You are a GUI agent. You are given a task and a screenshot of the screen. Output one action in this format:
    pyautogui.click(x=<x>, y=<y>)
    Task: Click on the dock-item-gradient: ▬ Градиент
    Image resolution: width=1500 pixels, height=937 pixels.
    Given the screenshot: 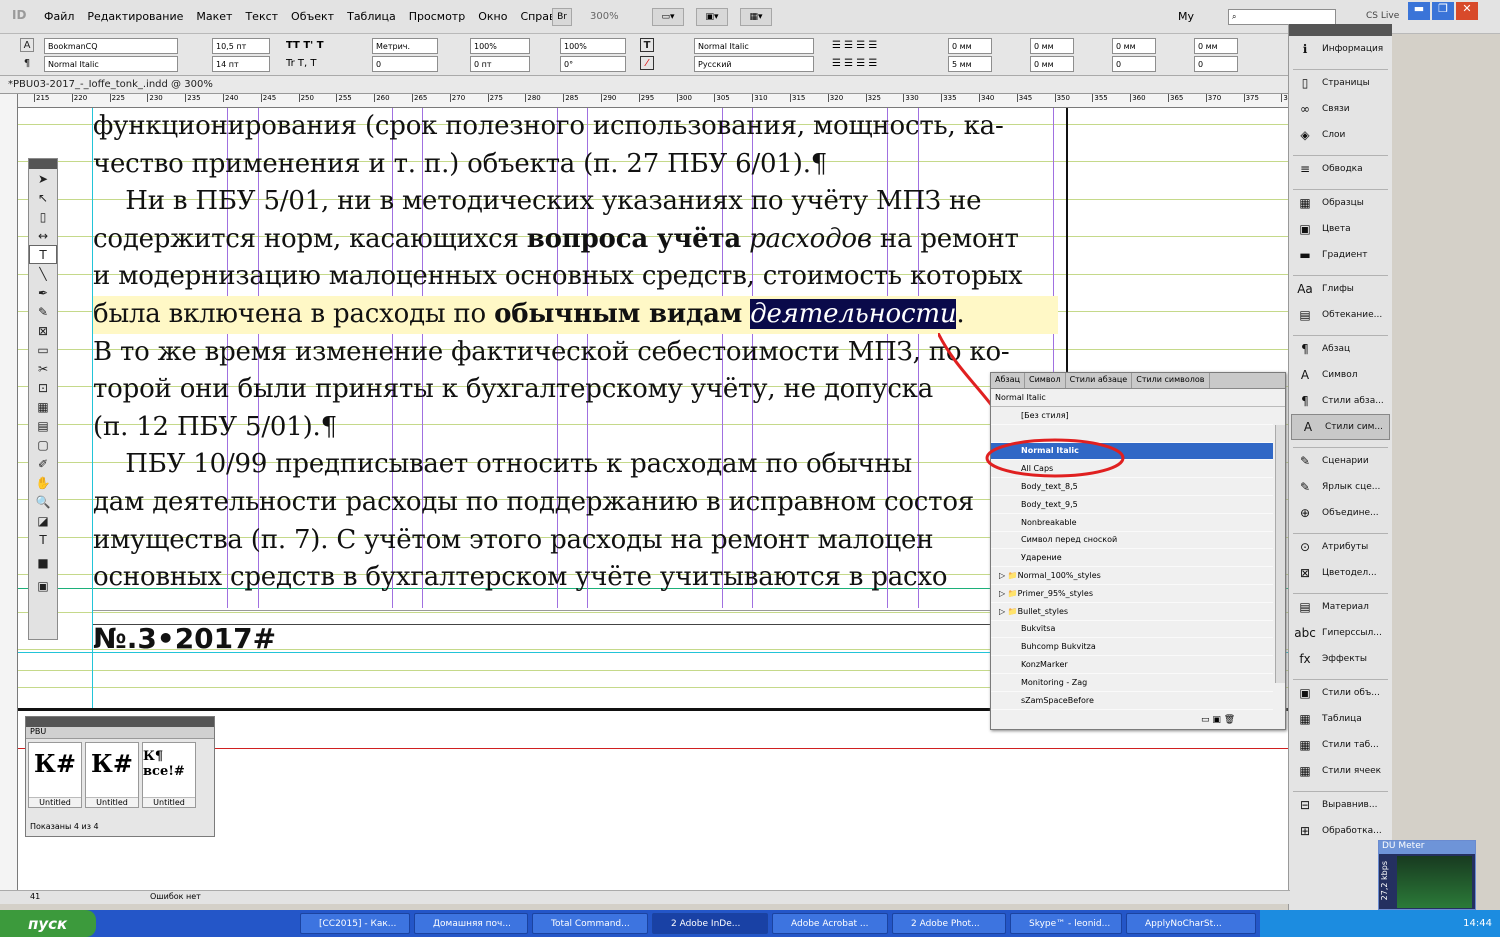 What is the action you would take?
    pyautogui.click(x=1340, y=255)
    